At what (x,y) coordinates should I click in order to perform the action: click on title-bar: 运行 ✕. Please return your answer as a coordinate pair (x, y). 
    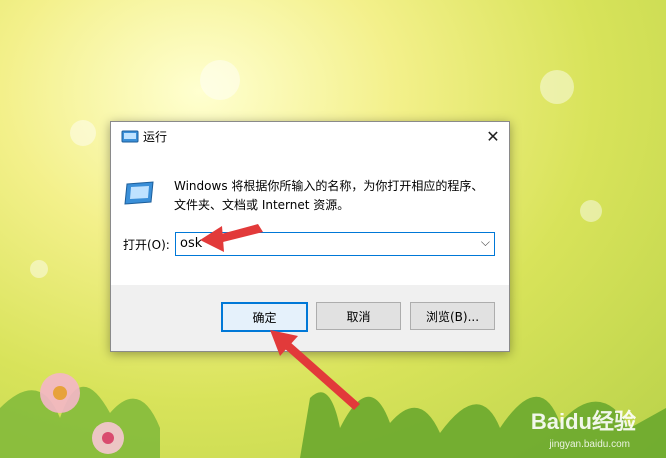
    Looking at the image, I should click on (310, 137).